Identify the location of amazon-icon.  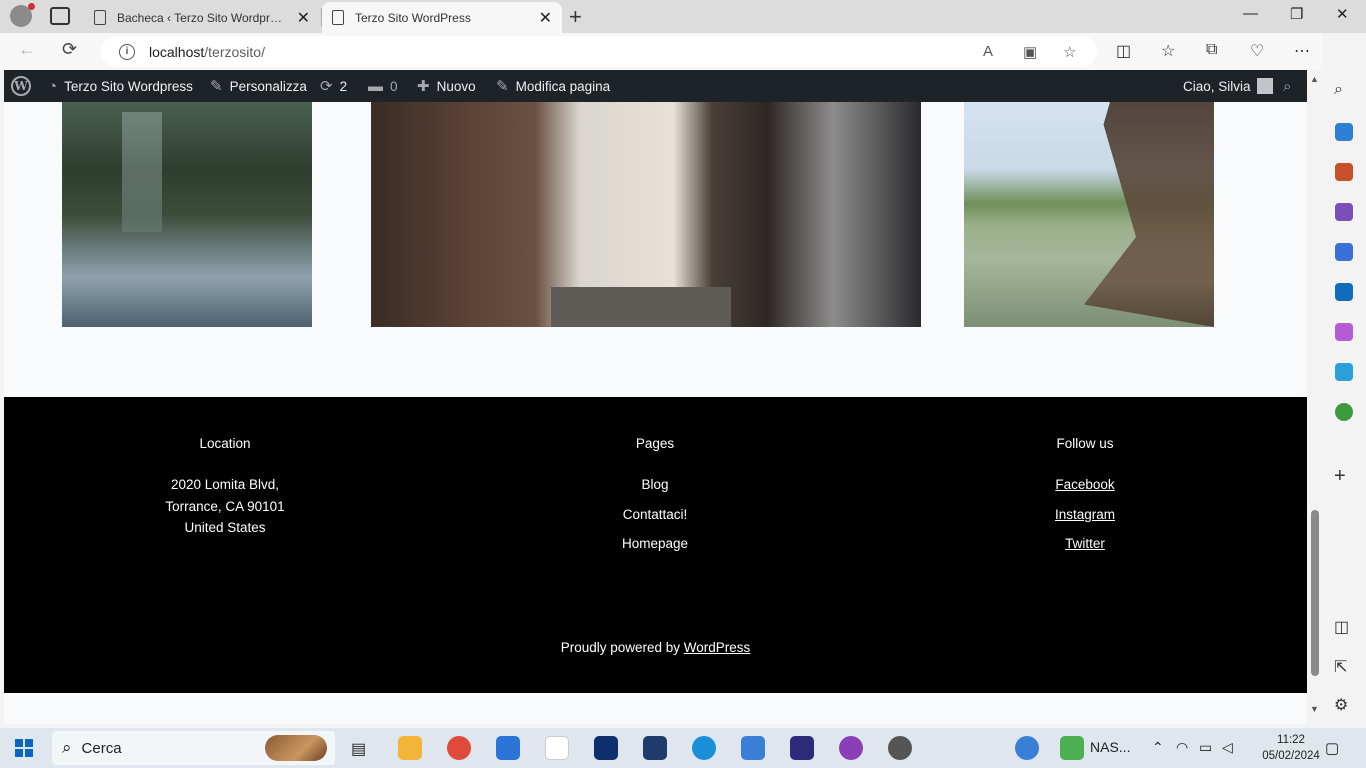
(557, 748).